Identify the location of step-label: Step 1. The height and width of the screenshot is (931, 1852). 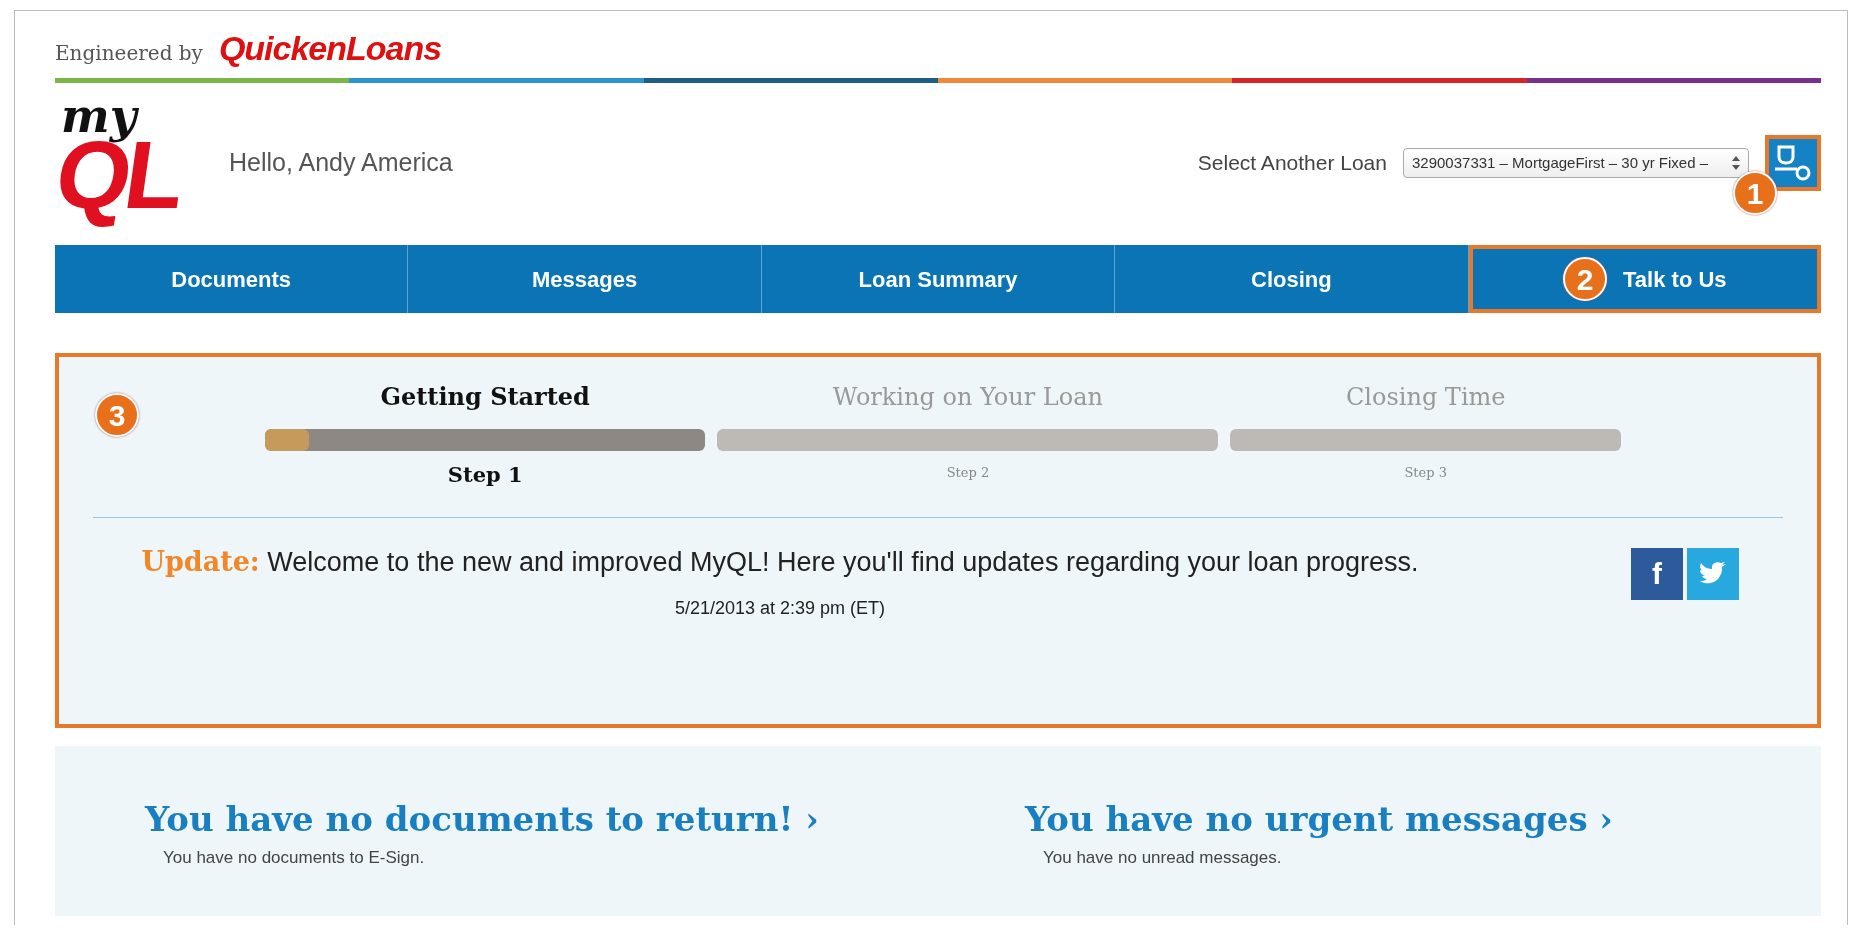
(485, 475).